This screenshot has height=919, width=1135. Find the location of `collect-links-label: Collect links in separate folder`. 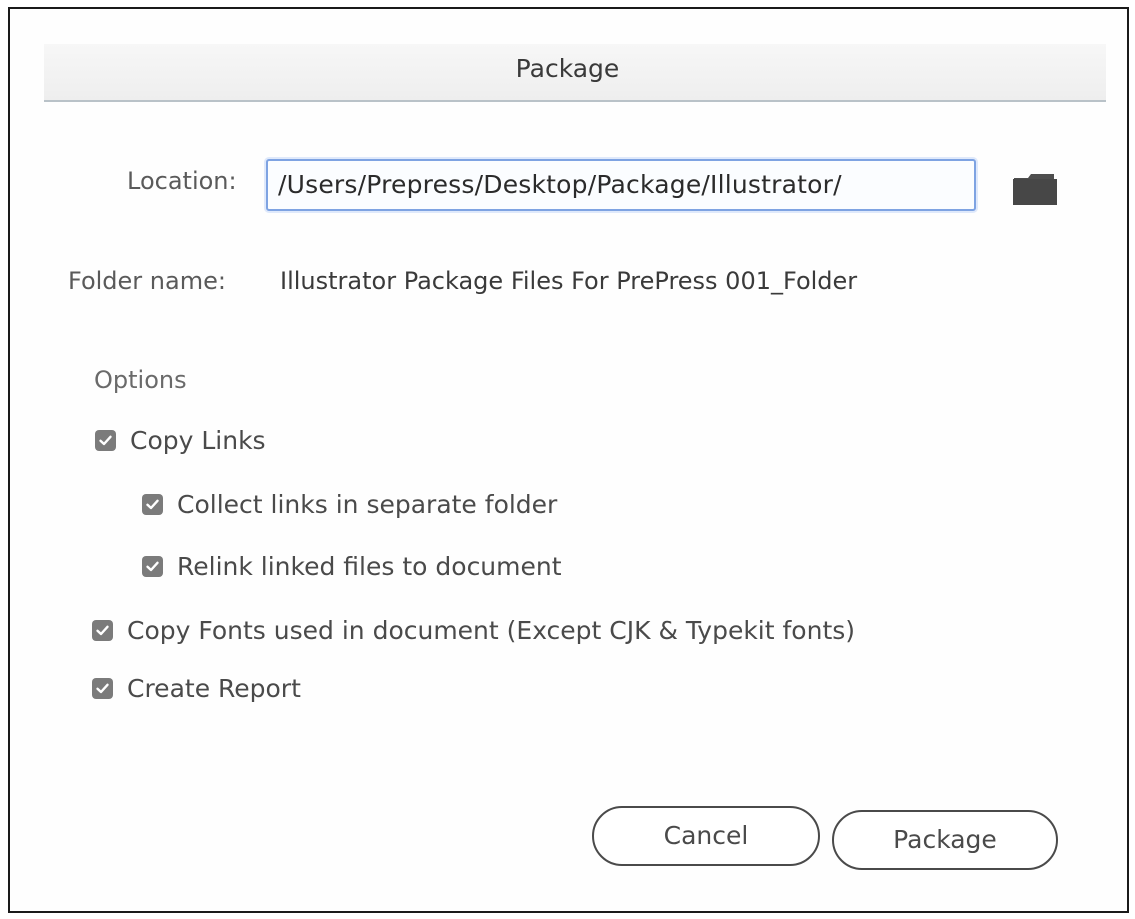

collect-links-label: Collect links in separate folder is located at coordinates (367, 504).